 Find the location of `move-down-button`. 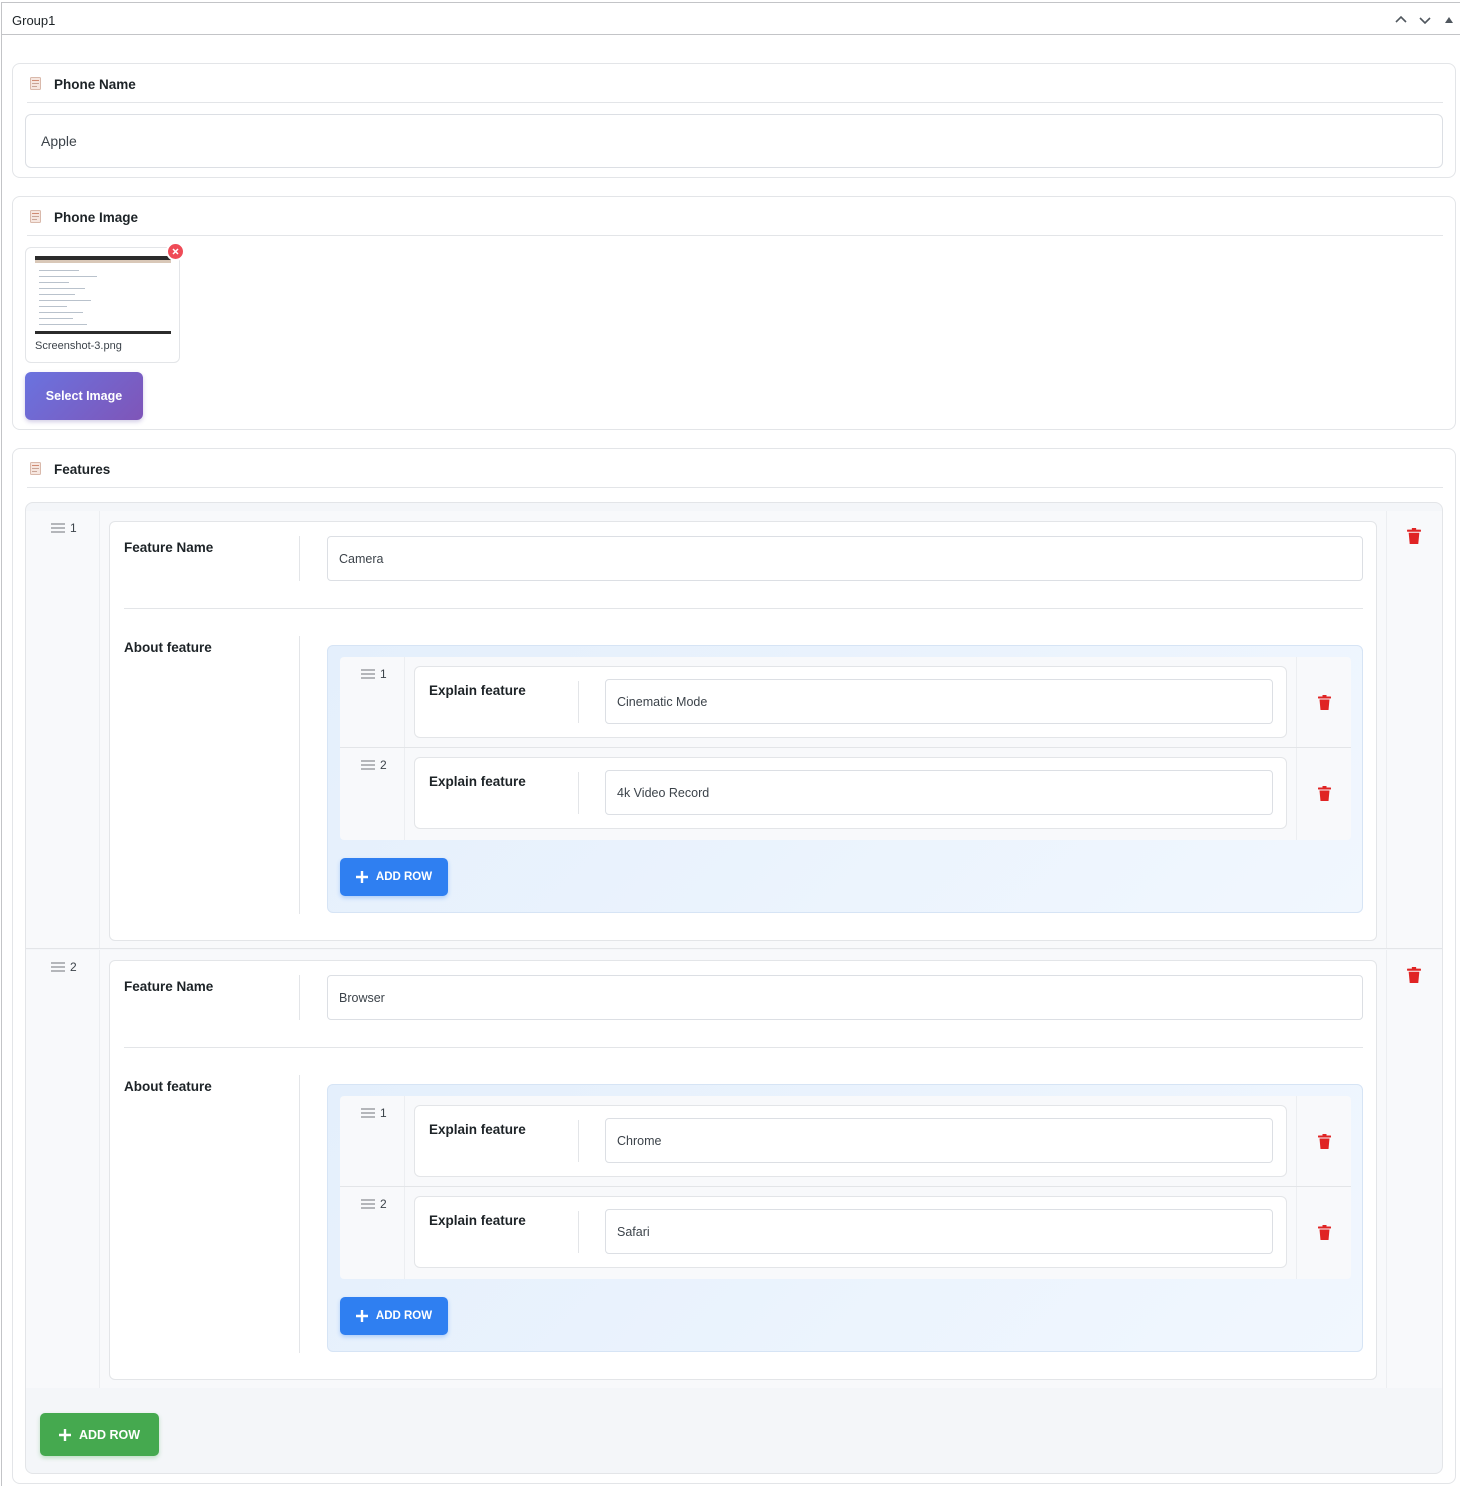

move-down-button is located at coordinates (1425, 20).